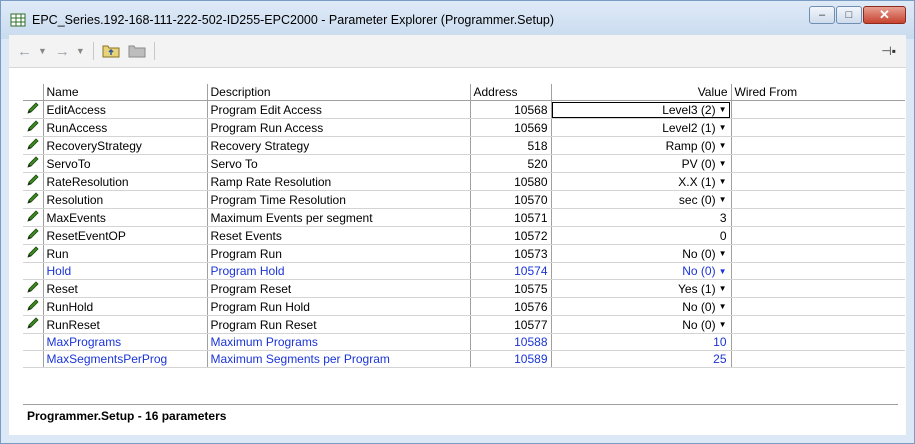 This screenshot has width=915, height=444. Describe the element at coordinates (641, 342) in the screenshot. I see `value-field: 10` at that location.